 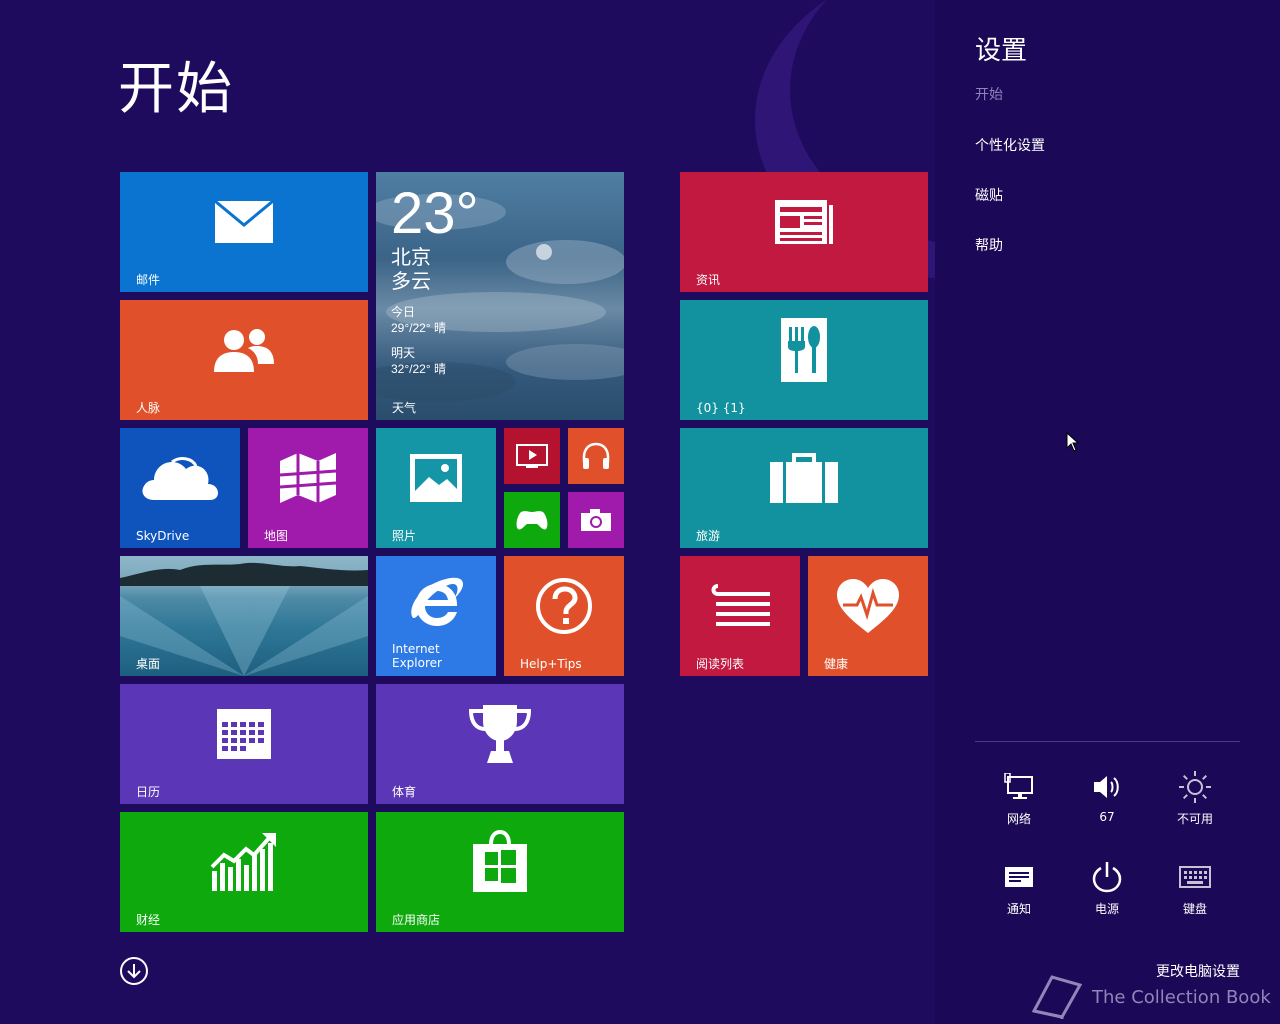 I want to click on weather-today: 29°/22° 晴, so click(x=418, y=328).